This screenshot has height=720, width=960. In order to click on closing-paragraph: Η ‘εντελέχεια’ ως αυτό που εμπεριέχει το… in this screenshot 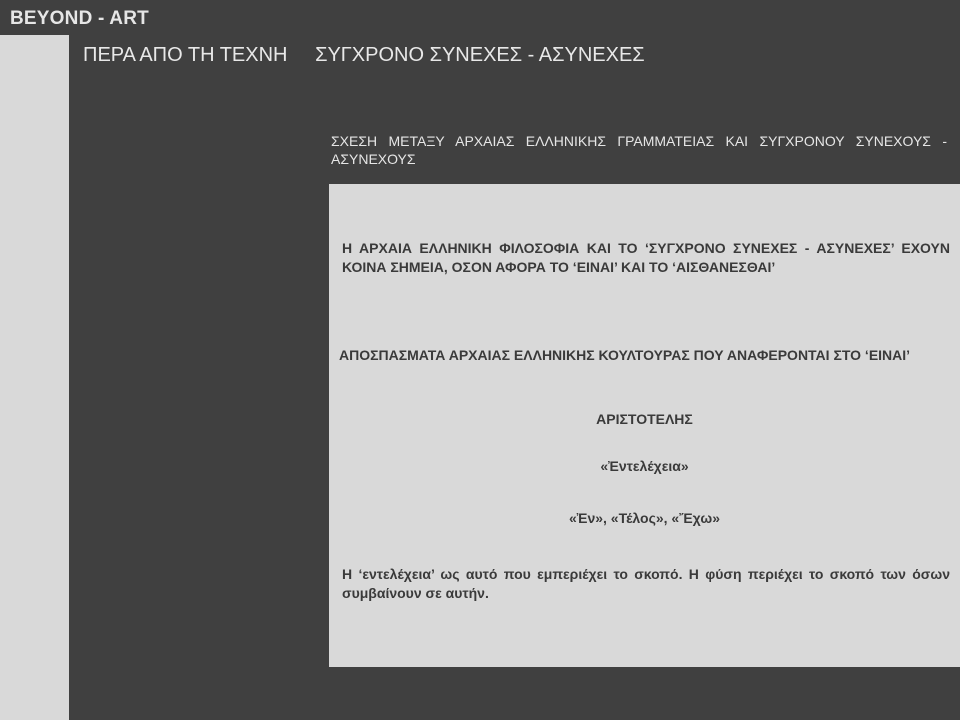, I will do `click(646, 583)`.